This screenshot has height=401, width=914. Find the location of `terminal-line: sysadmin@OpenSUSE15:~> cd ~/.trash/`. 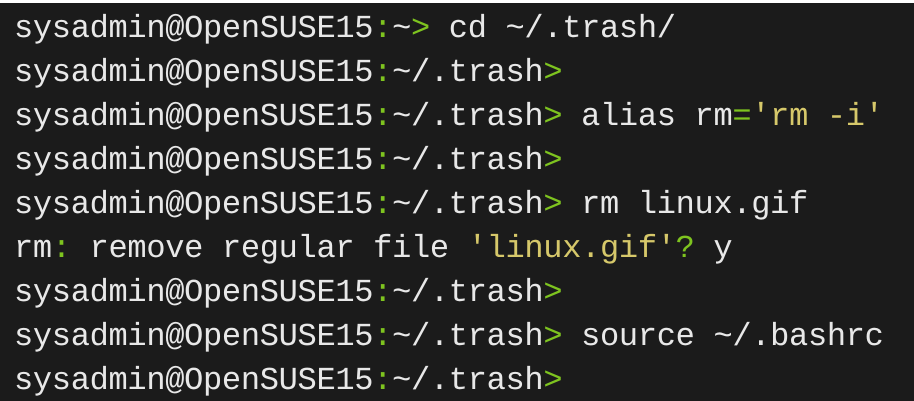

terminal-line: sysadmin@OpenSUSE15:~> cd ~/.trash/ is located at coordinates (345, 29).